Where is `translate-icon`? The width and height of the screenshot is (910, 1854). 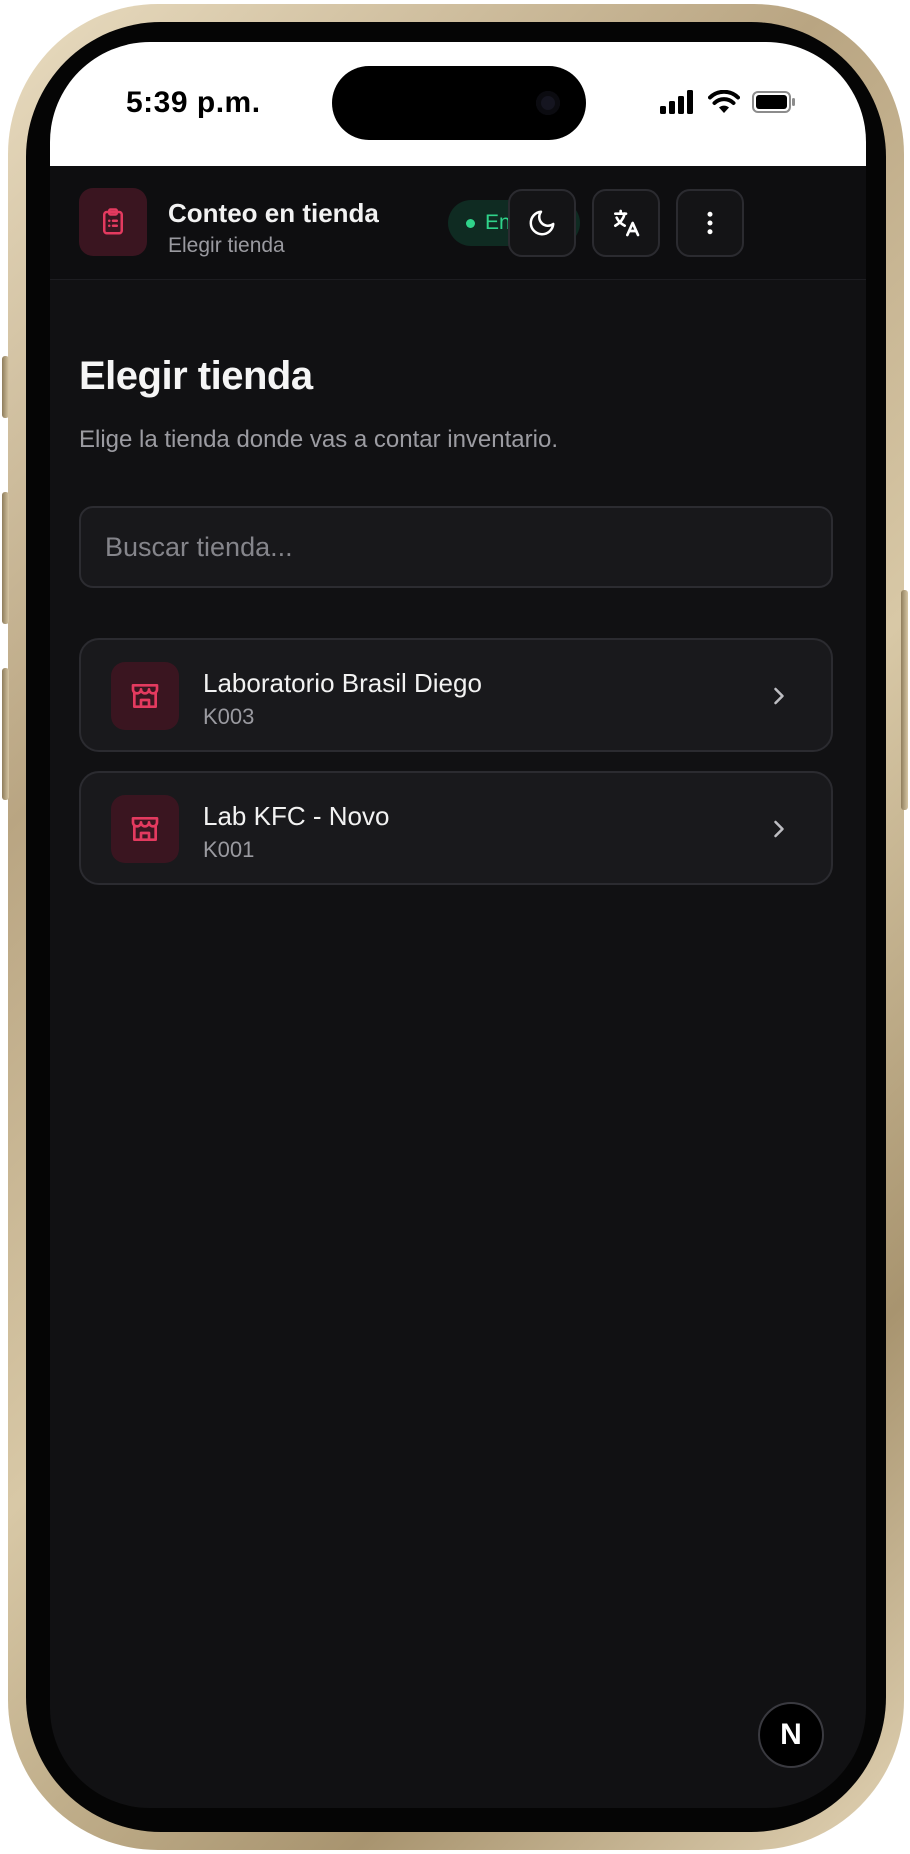
translate-icon is located at coordinates (627, 223).